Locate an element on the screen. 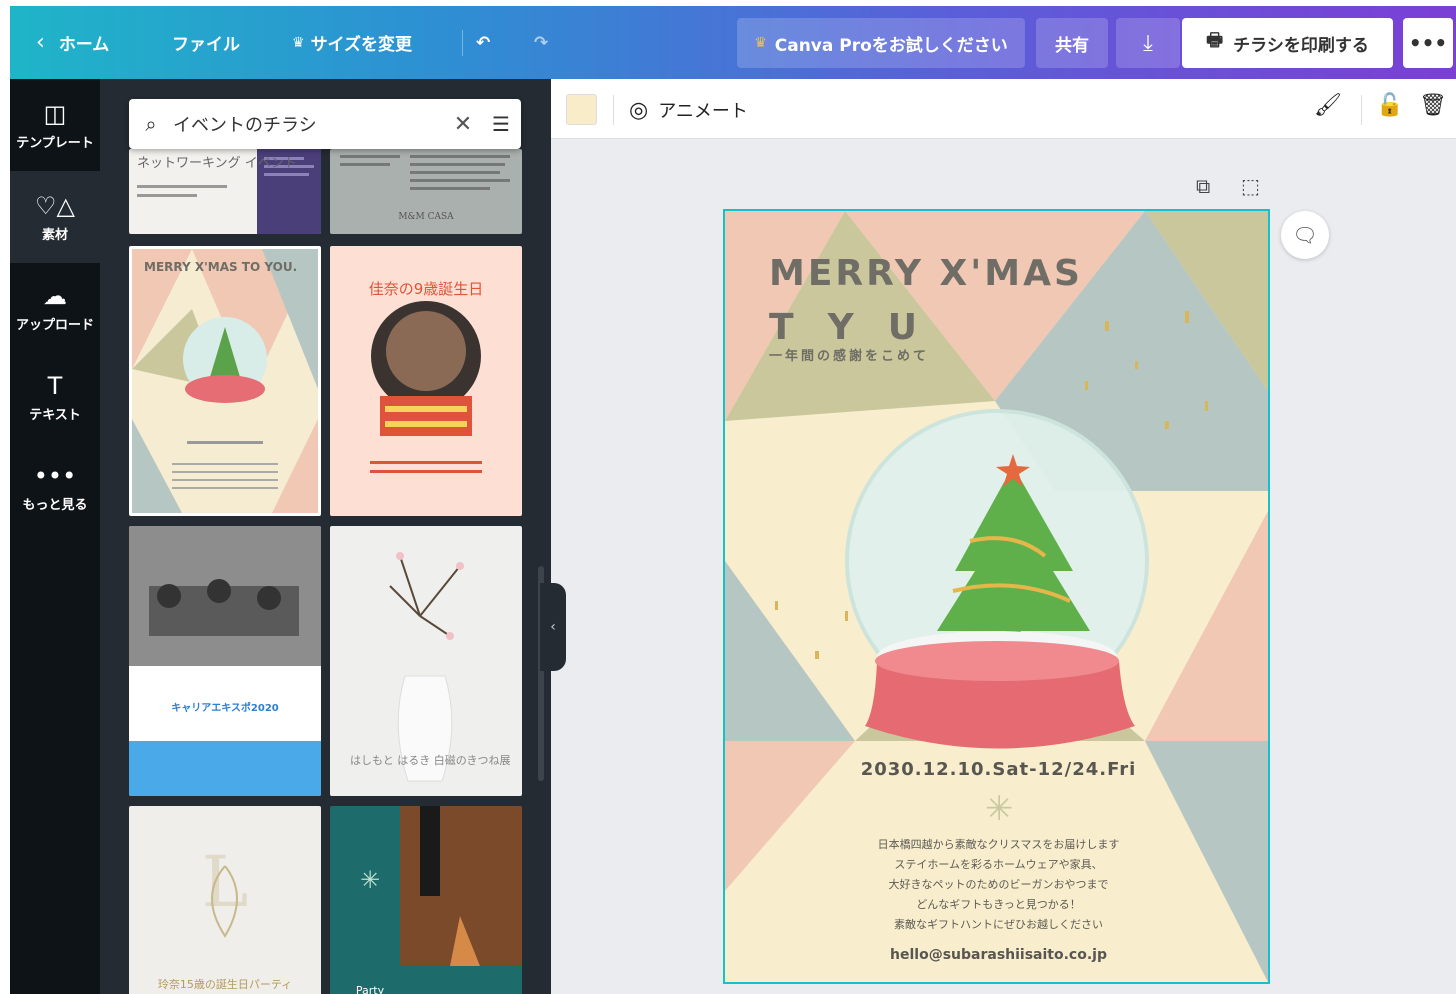 The image size is (1456, 994). paint-format-icon: 🖌 is located at coordinates (1328, 105).